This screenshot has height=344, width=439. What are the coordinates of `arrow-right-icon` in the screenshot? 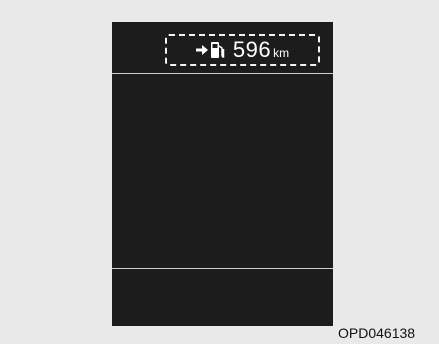 It's located at (201, 50).